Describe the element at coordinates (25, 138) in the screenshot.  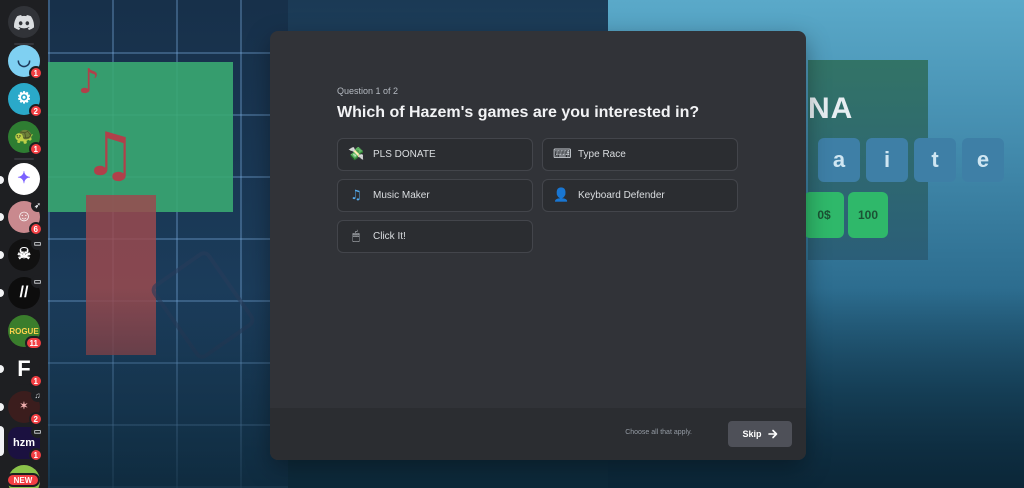
I see `server-icon-3: 🐢 1` at that location.